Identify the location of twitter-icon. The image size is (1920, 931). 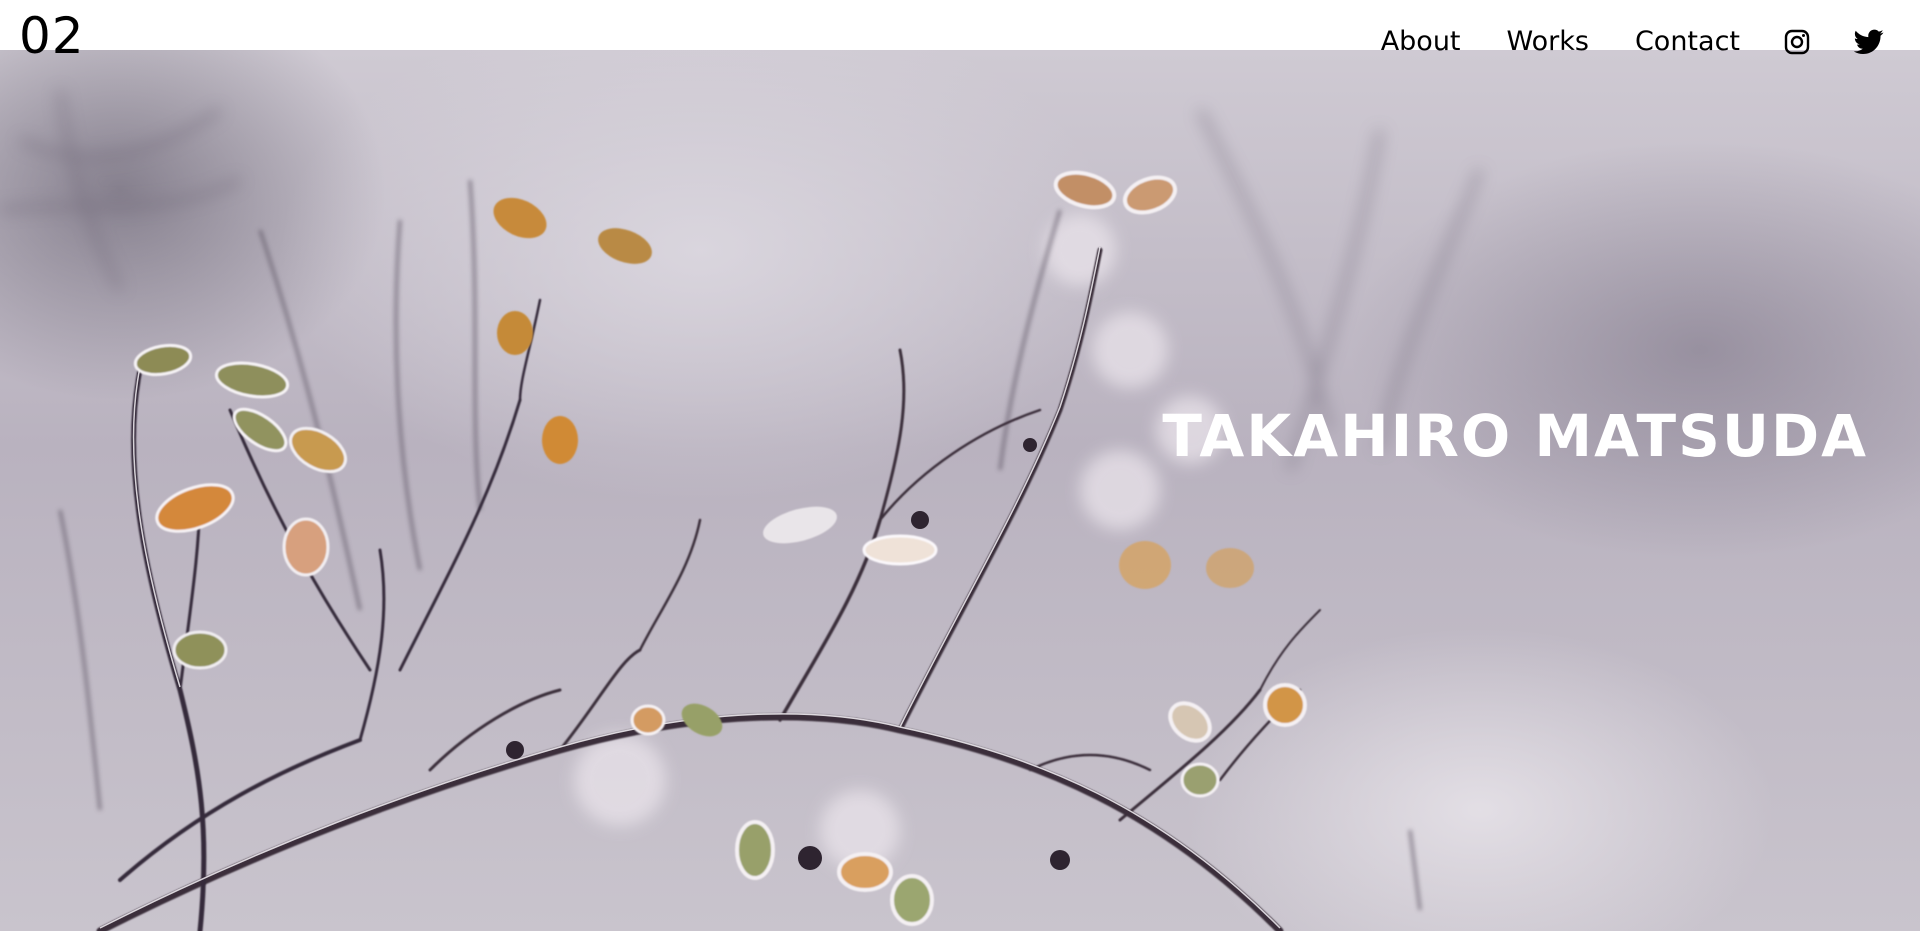
(1869, 42).